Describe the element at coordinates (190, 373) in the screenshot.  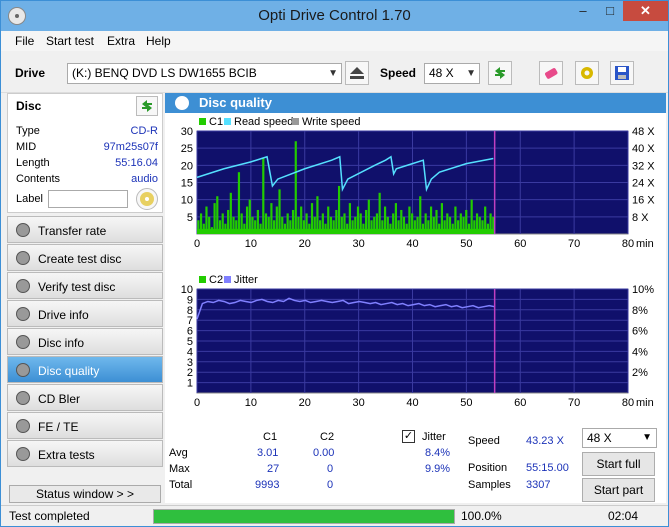
I see `y-tick-label: 2` at that location.